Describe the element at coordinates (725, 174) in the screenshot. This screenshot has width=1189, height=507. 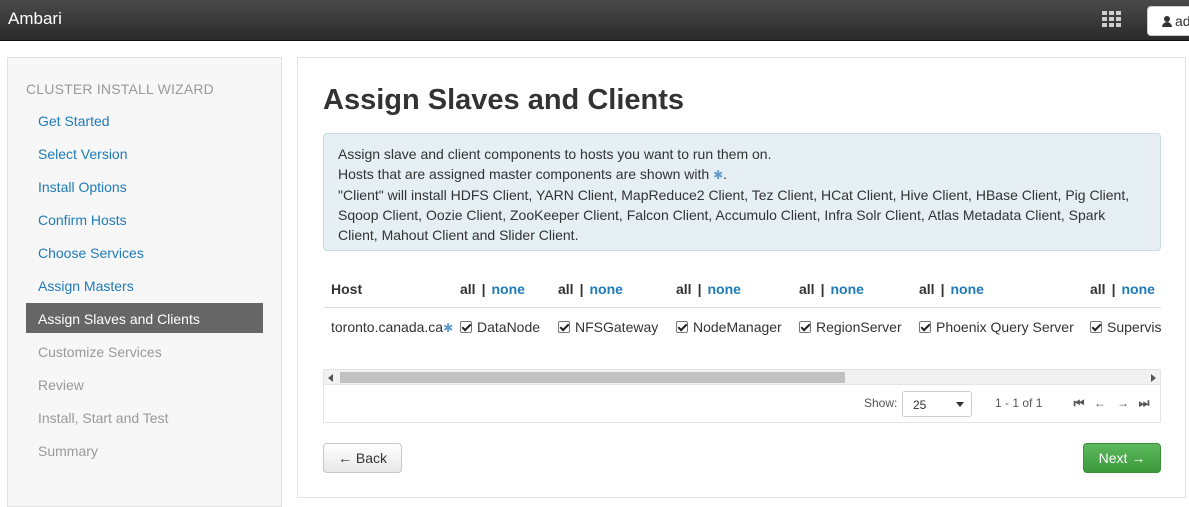
I see `alert-line-2-end: .` at that location.